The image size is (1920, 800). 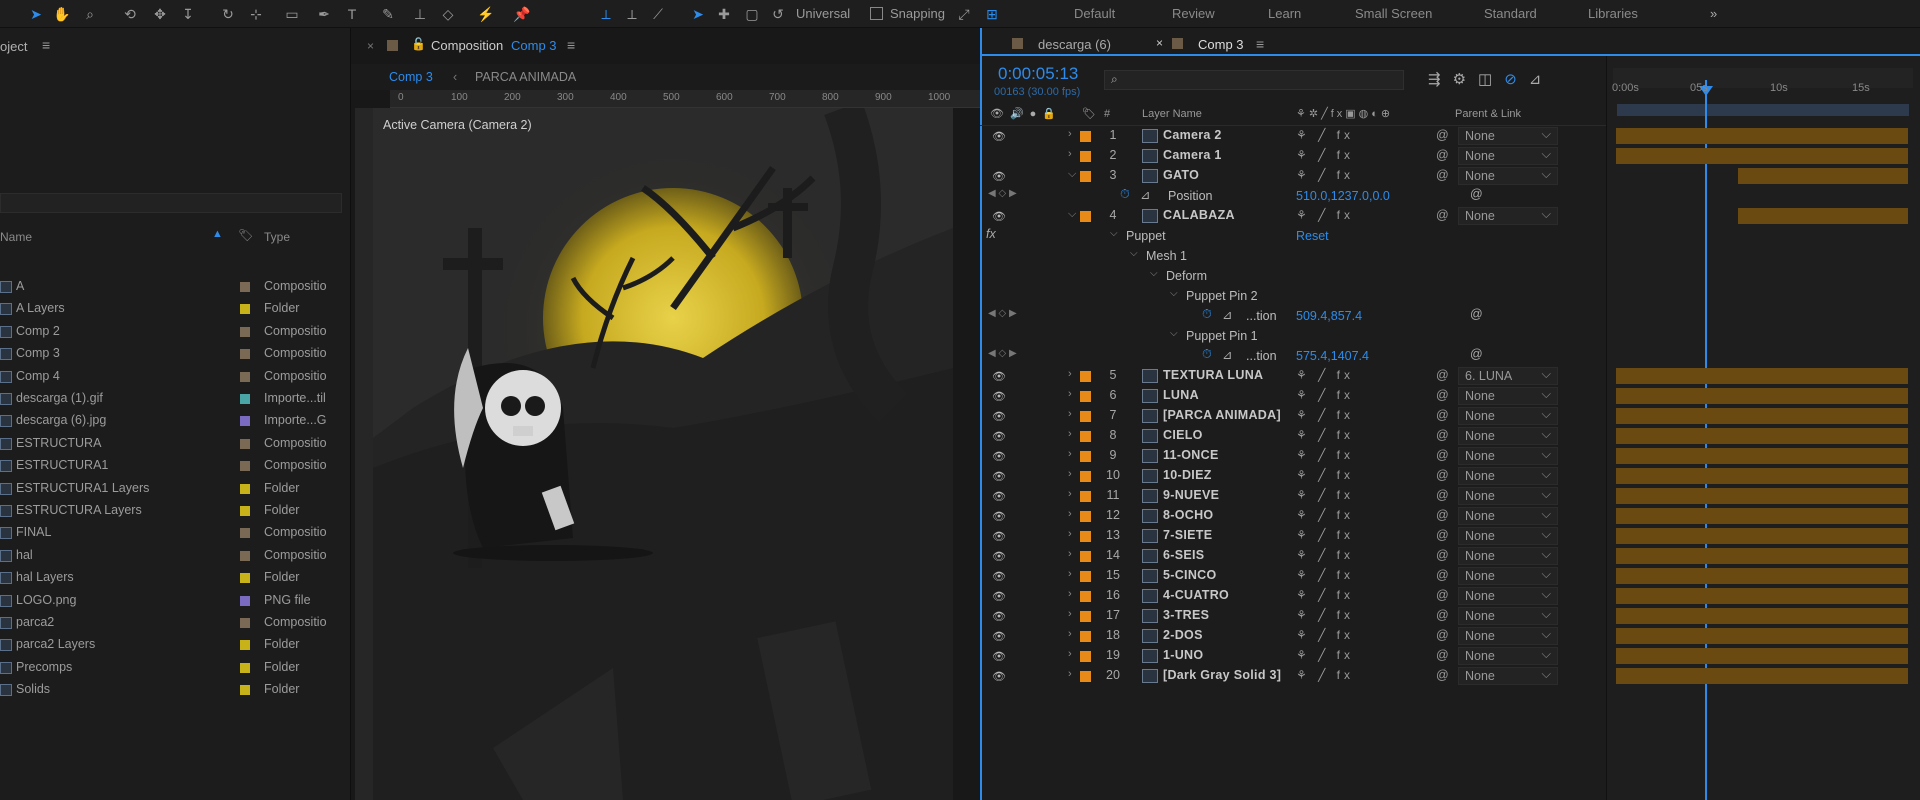 What do you see at coordinates (175, 578) in the screenshot?
I see `project-item: hal Layers Folder` at bounding box center [175, 578].